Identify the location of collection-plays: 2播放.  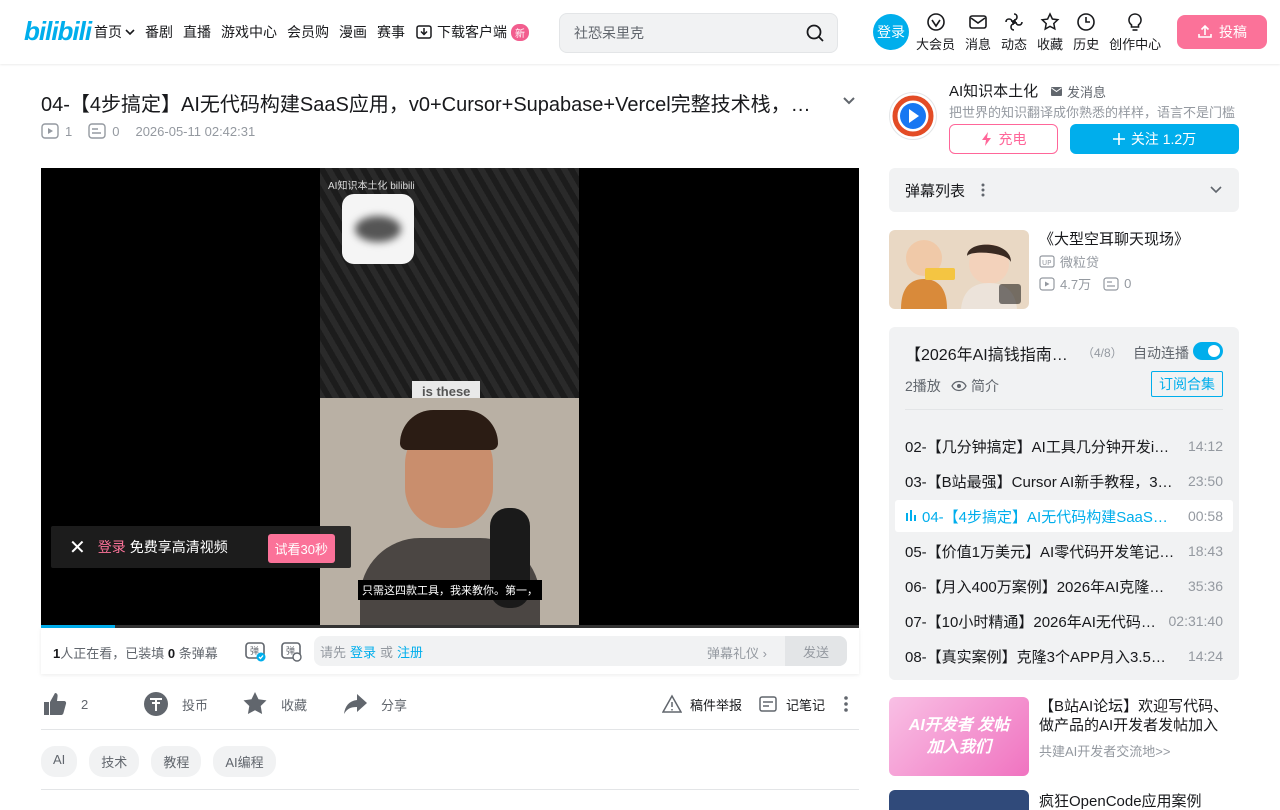
(923, 386).